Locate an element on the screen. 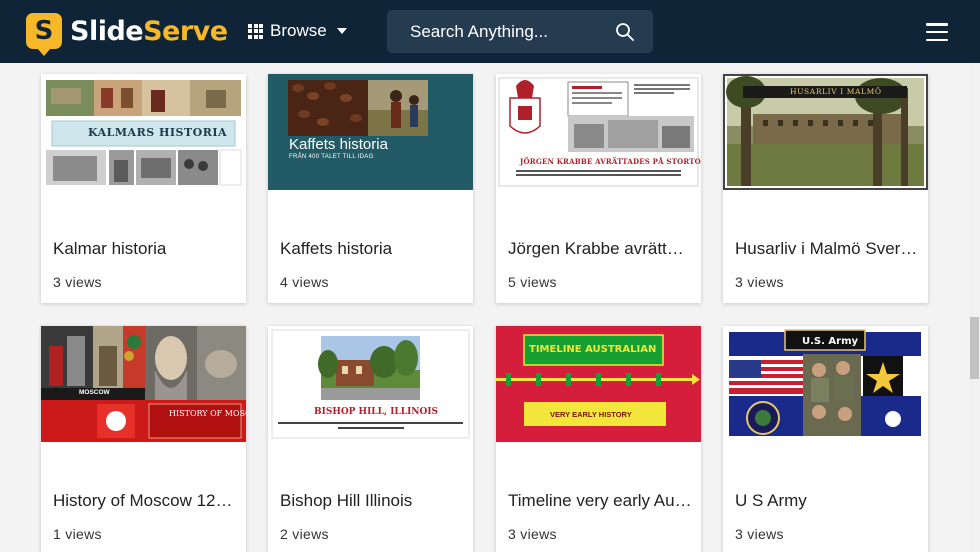 The image size is (980, 552). thumbnail-subtitle: HISTORY OF MOSCOW is located at coordinates (207, 413).